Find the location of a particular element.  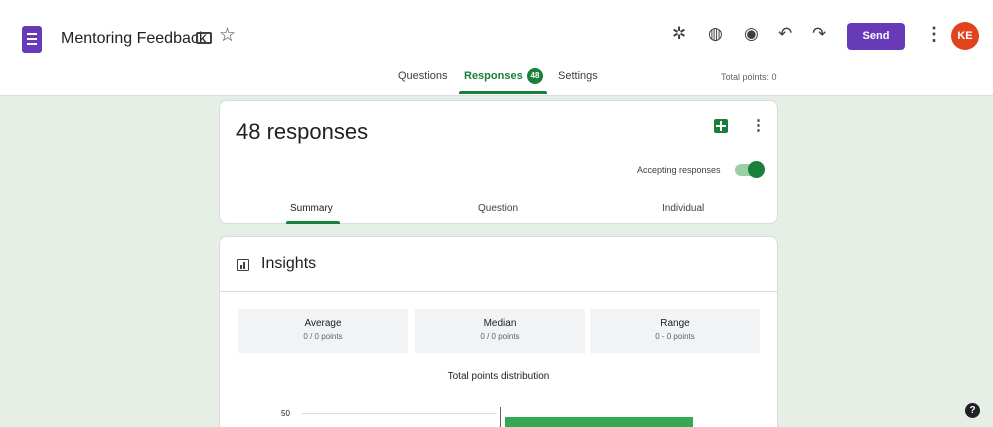

insights-title: Insights is located at coordinates (289, 263).